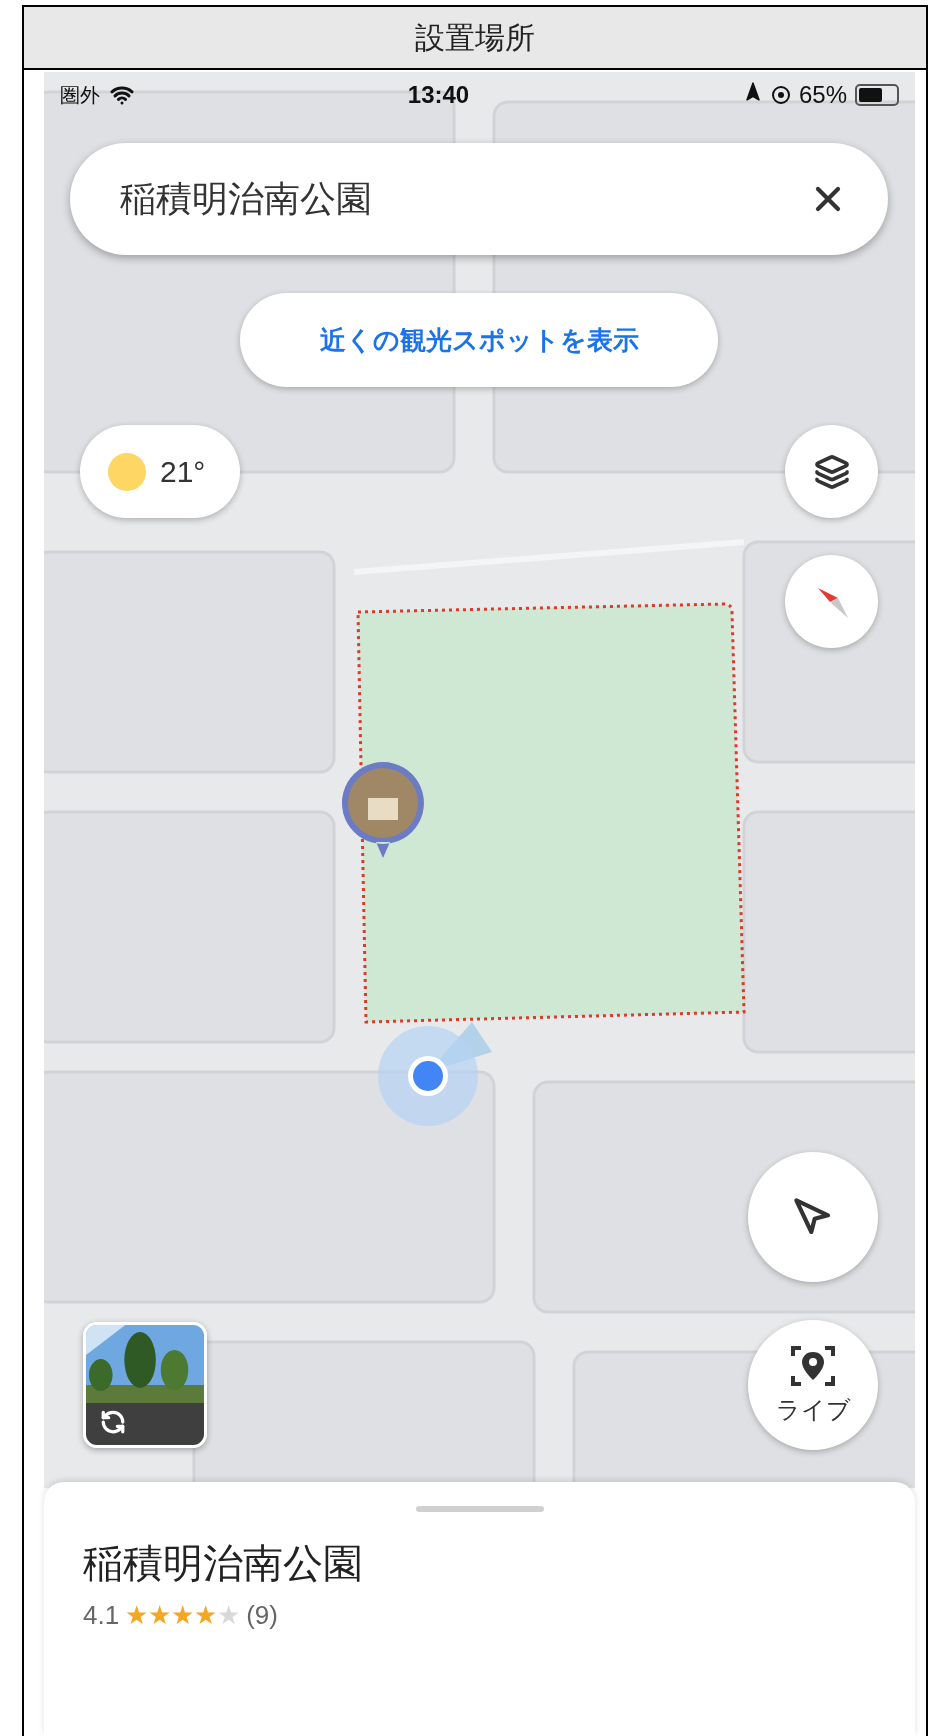 This screenshot has width=941, height=1736. What do you see at coordinates (223, 1563) in the screenshot?
I see `place-name: 稲積明治南公園` at bounding box center [223, 1563].